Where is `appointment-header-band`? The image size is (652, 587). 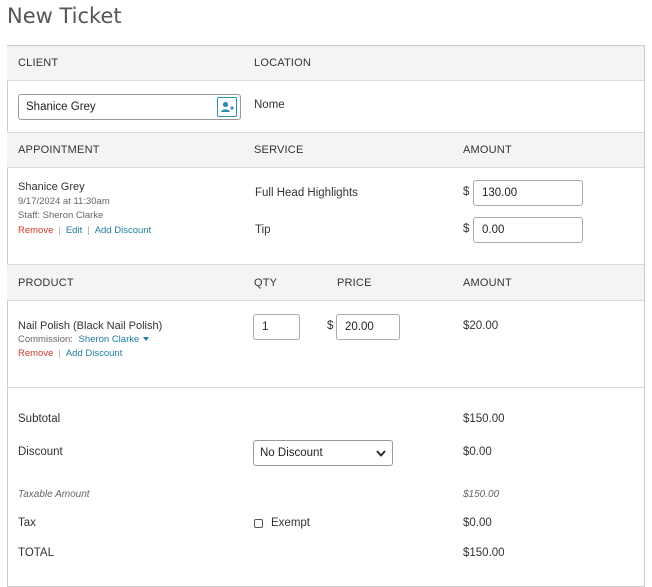
appointment-header-band is located at coordinates (325, 150).